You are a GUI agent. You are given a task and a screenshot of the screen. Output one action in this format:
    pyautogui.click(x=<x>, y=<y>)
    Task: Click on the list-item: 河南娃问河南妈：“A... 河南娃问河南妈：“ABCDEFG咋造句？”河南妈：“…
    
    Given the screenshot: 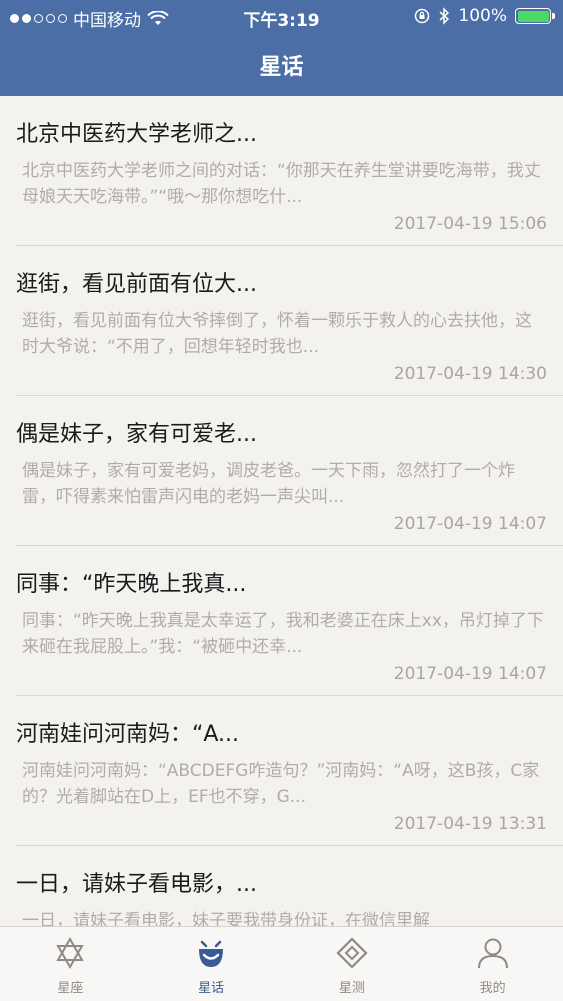 What is the action you would take?
    pyautogui.click(x=289, y=771)
    